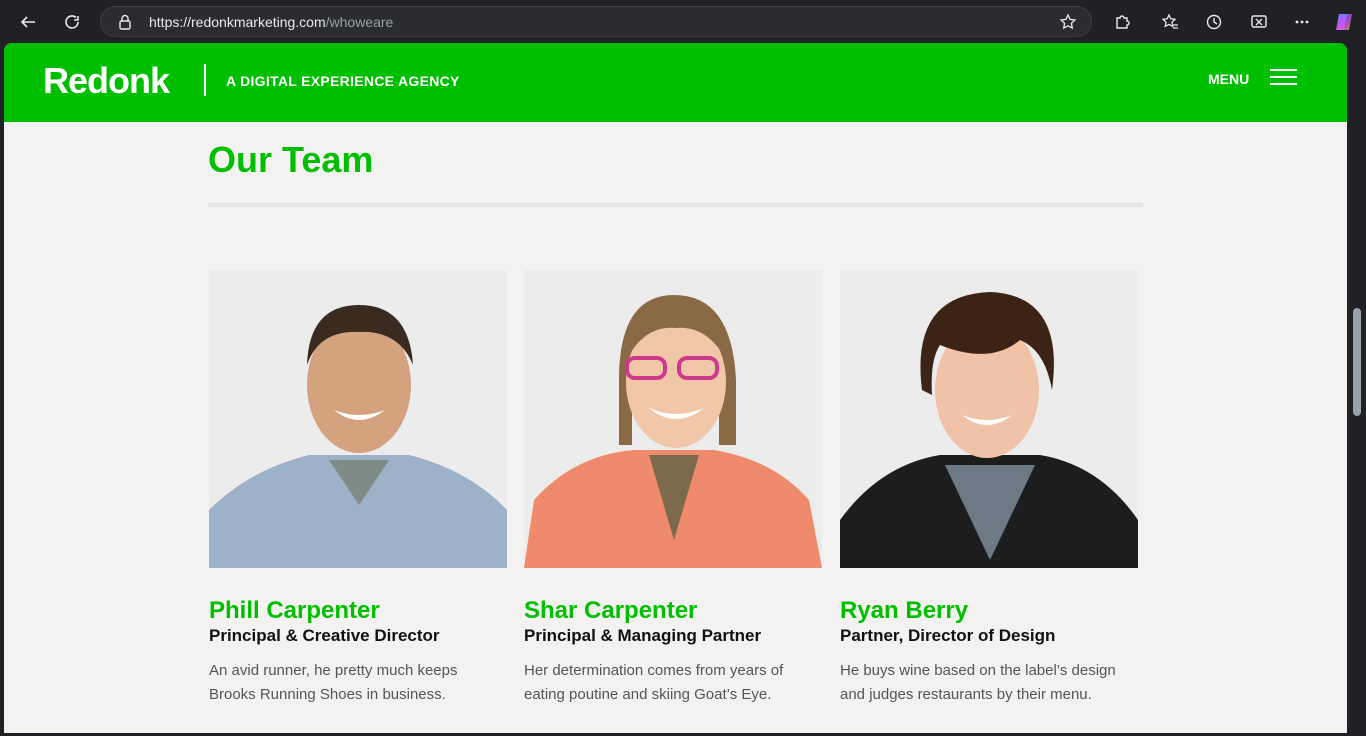 Image resolution: width=1366 pixels, height=736 pixels. Describe the element at coordinates (643, 635) in the screenshot. I see `team-role: Principal & Managing Partner` at that location.